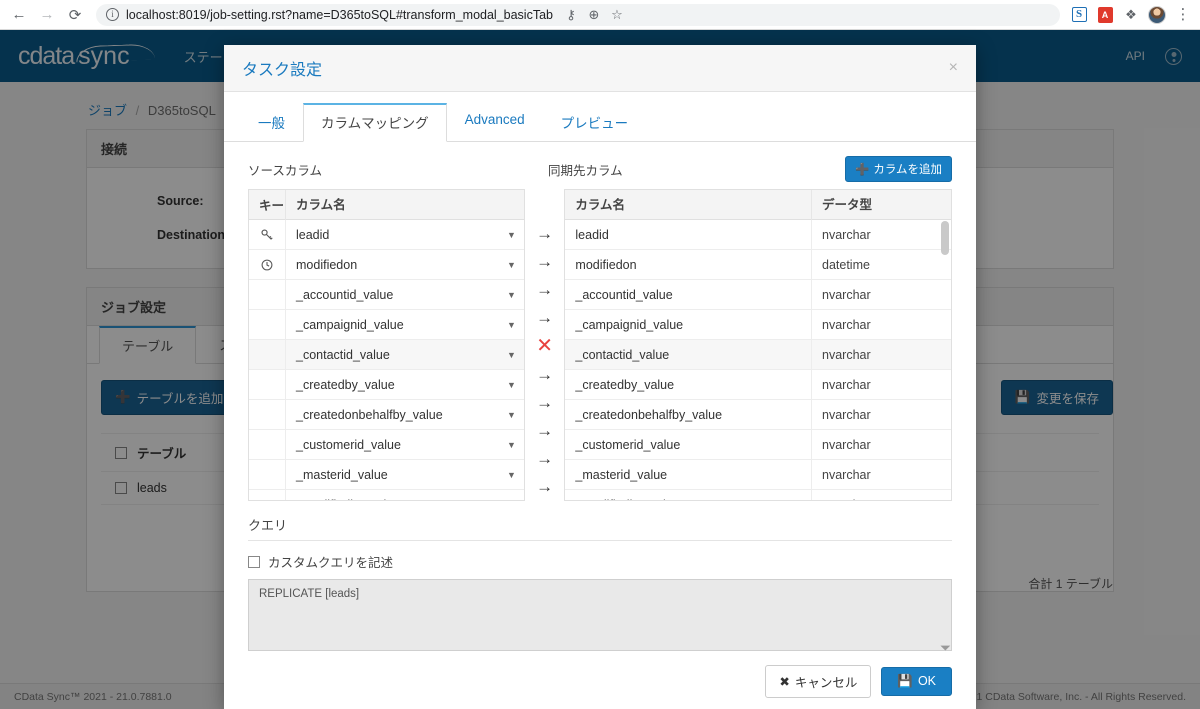 Image resolution: width=1200 pixels, height=709 pixels. I want to click on query-textarea, so click(600, 615).